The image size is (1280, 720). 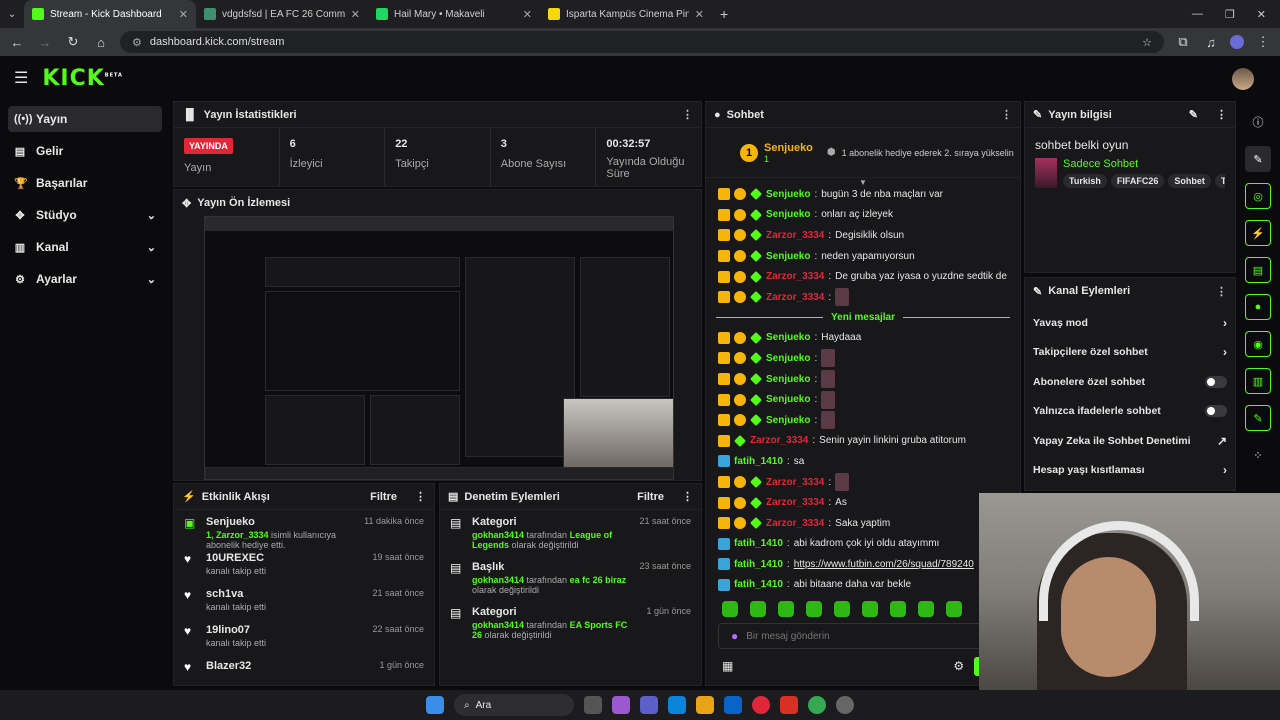 I want to click on extensions-icon: ⧉, so click(x=1183, y=42).